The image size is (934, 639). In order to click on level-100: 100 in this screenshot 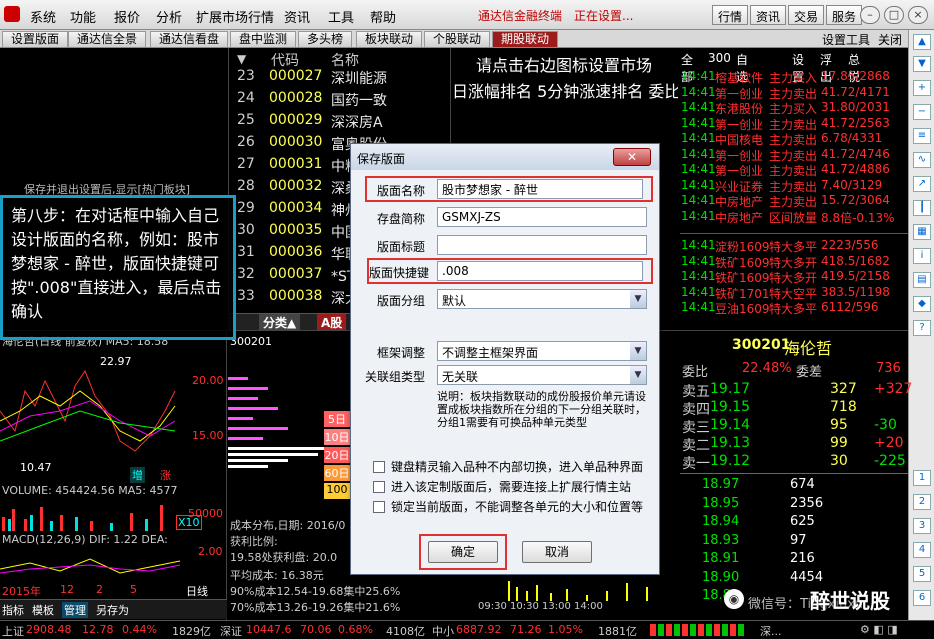, I will do `click(337, 491)`.